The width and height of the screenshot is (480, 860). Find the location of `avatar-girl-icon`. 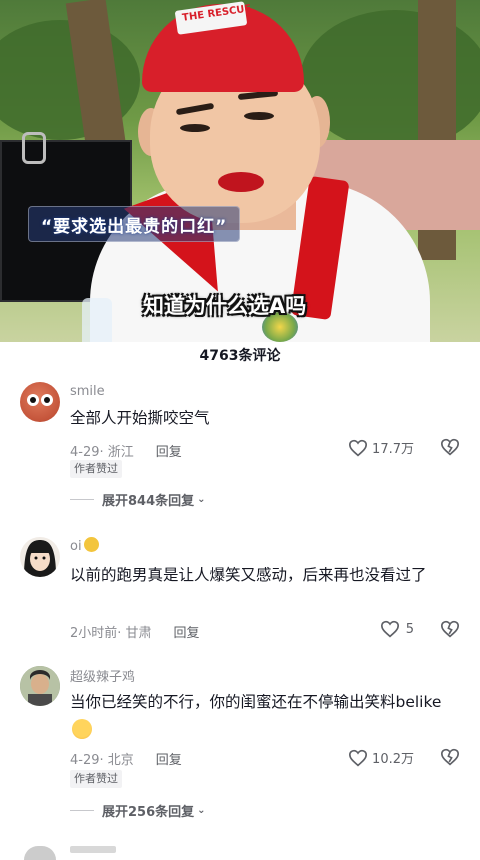

avatar-girl-icon is located at coordinates (40, 558).